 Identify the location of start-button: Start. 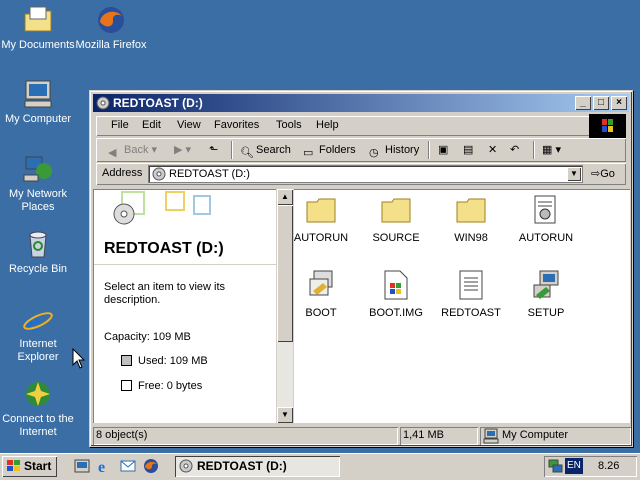
(29, 466).